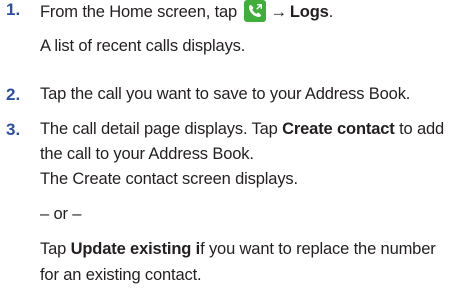  What do you see at coordinates (169, 179) in the screenshot?
I see `step-3-result: The Create contact screen displays.` at bounding box center [169, 179].